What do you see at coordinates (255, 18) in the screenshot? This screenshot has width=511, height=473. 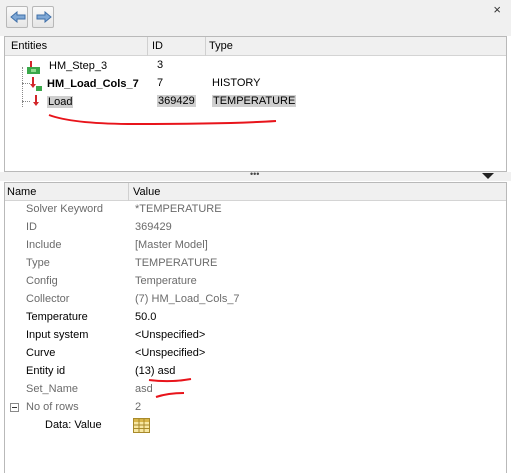 I see `toolbar: ×` at bounding box center [255, 18].